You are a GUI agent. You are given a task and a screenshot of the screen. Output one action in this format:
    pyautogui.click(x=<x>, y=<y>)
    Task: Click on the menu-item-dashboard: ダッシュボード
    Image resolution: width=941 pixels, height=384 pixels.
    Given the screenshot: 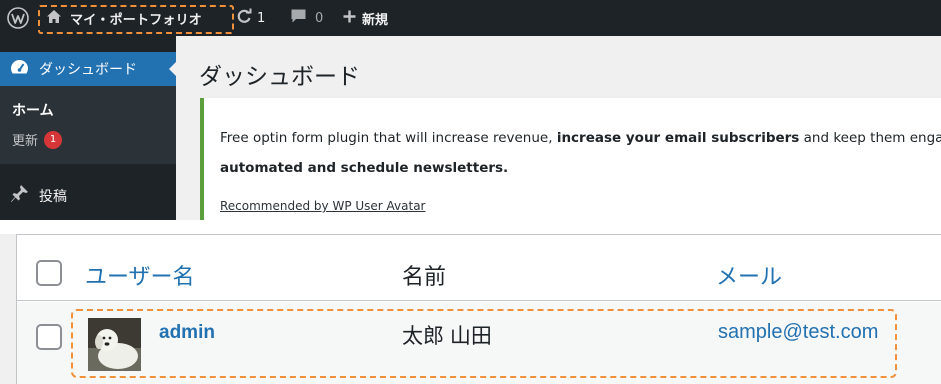 What is the action you would take?
    pyautogui.click(x=88, y=69)
    